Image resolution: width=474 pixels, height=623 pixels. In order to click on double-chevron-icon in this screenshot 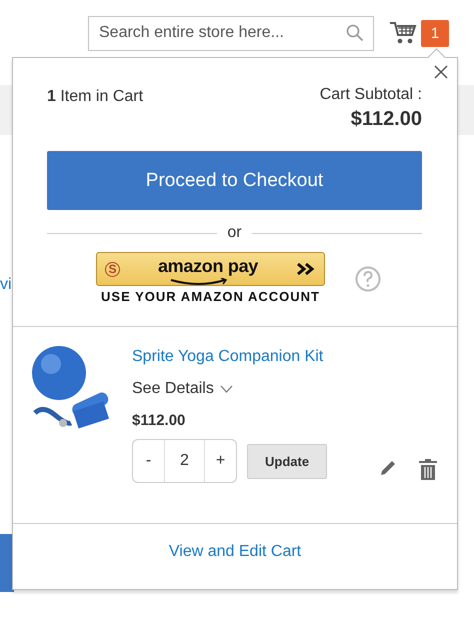, I will do `click(306, 269)`.